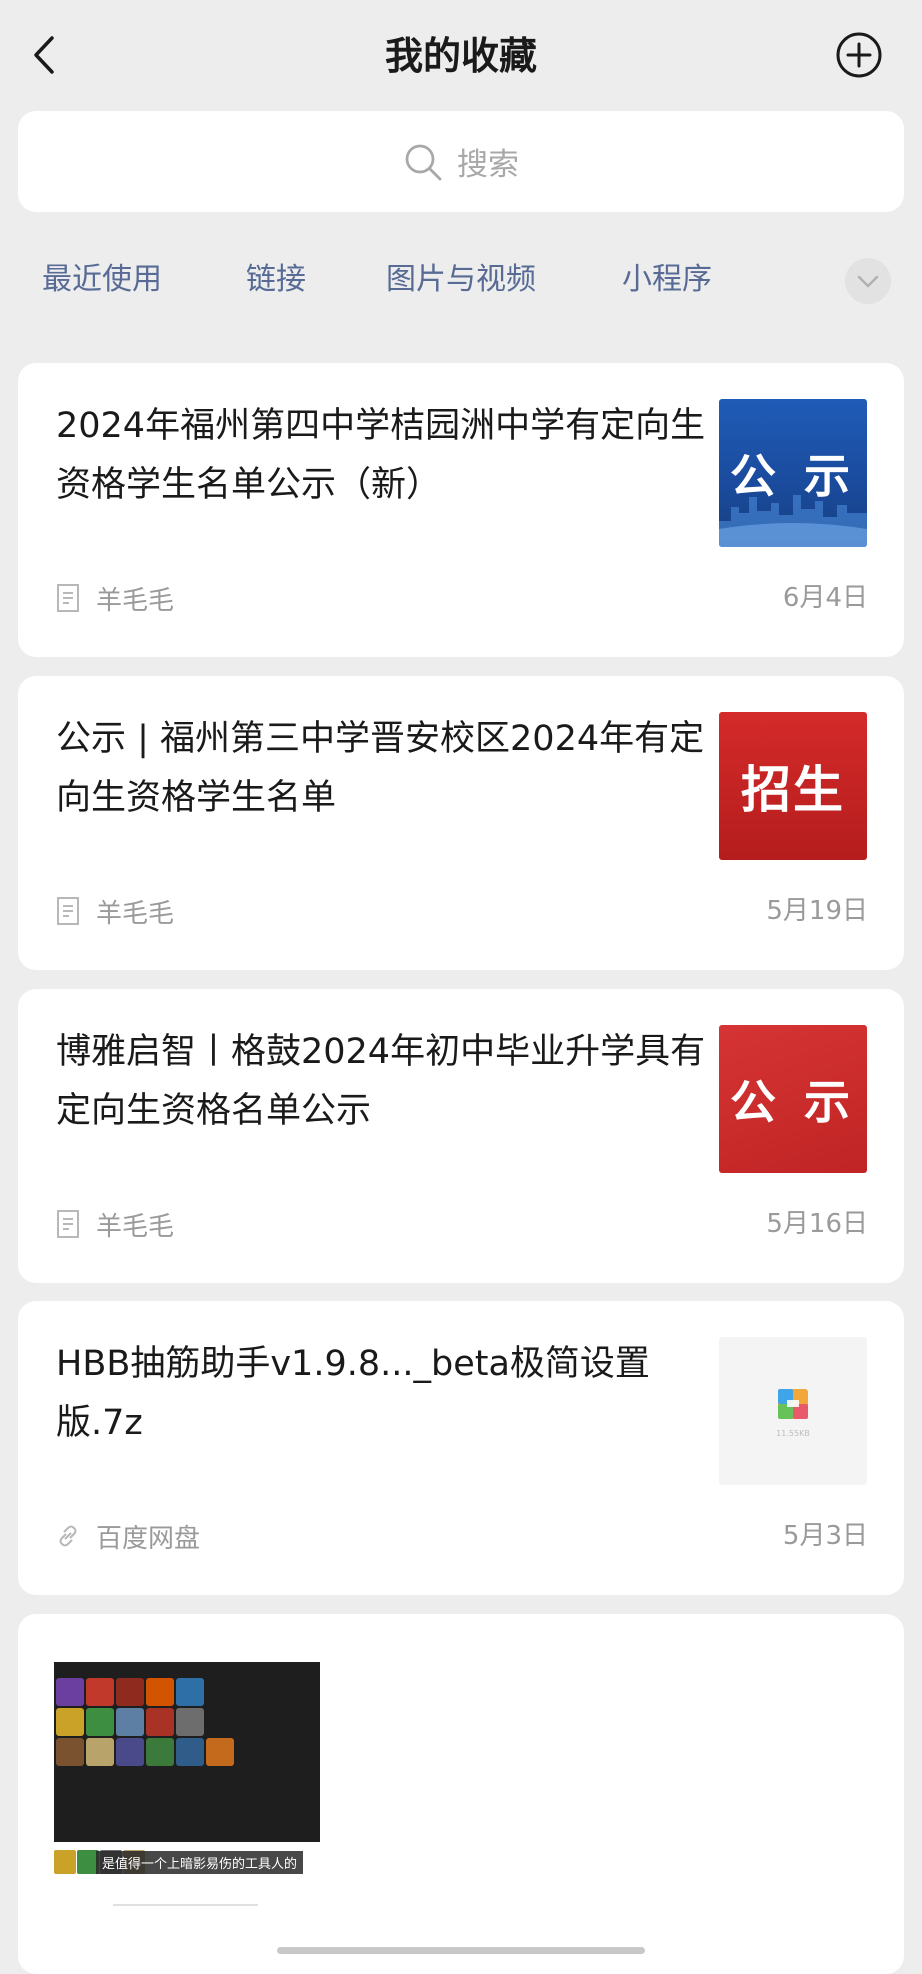 This screenshot has height=1974, width=922. Describe the element at coordinates (68, 1536) in the screenshot. I see `link-icon` at that location.